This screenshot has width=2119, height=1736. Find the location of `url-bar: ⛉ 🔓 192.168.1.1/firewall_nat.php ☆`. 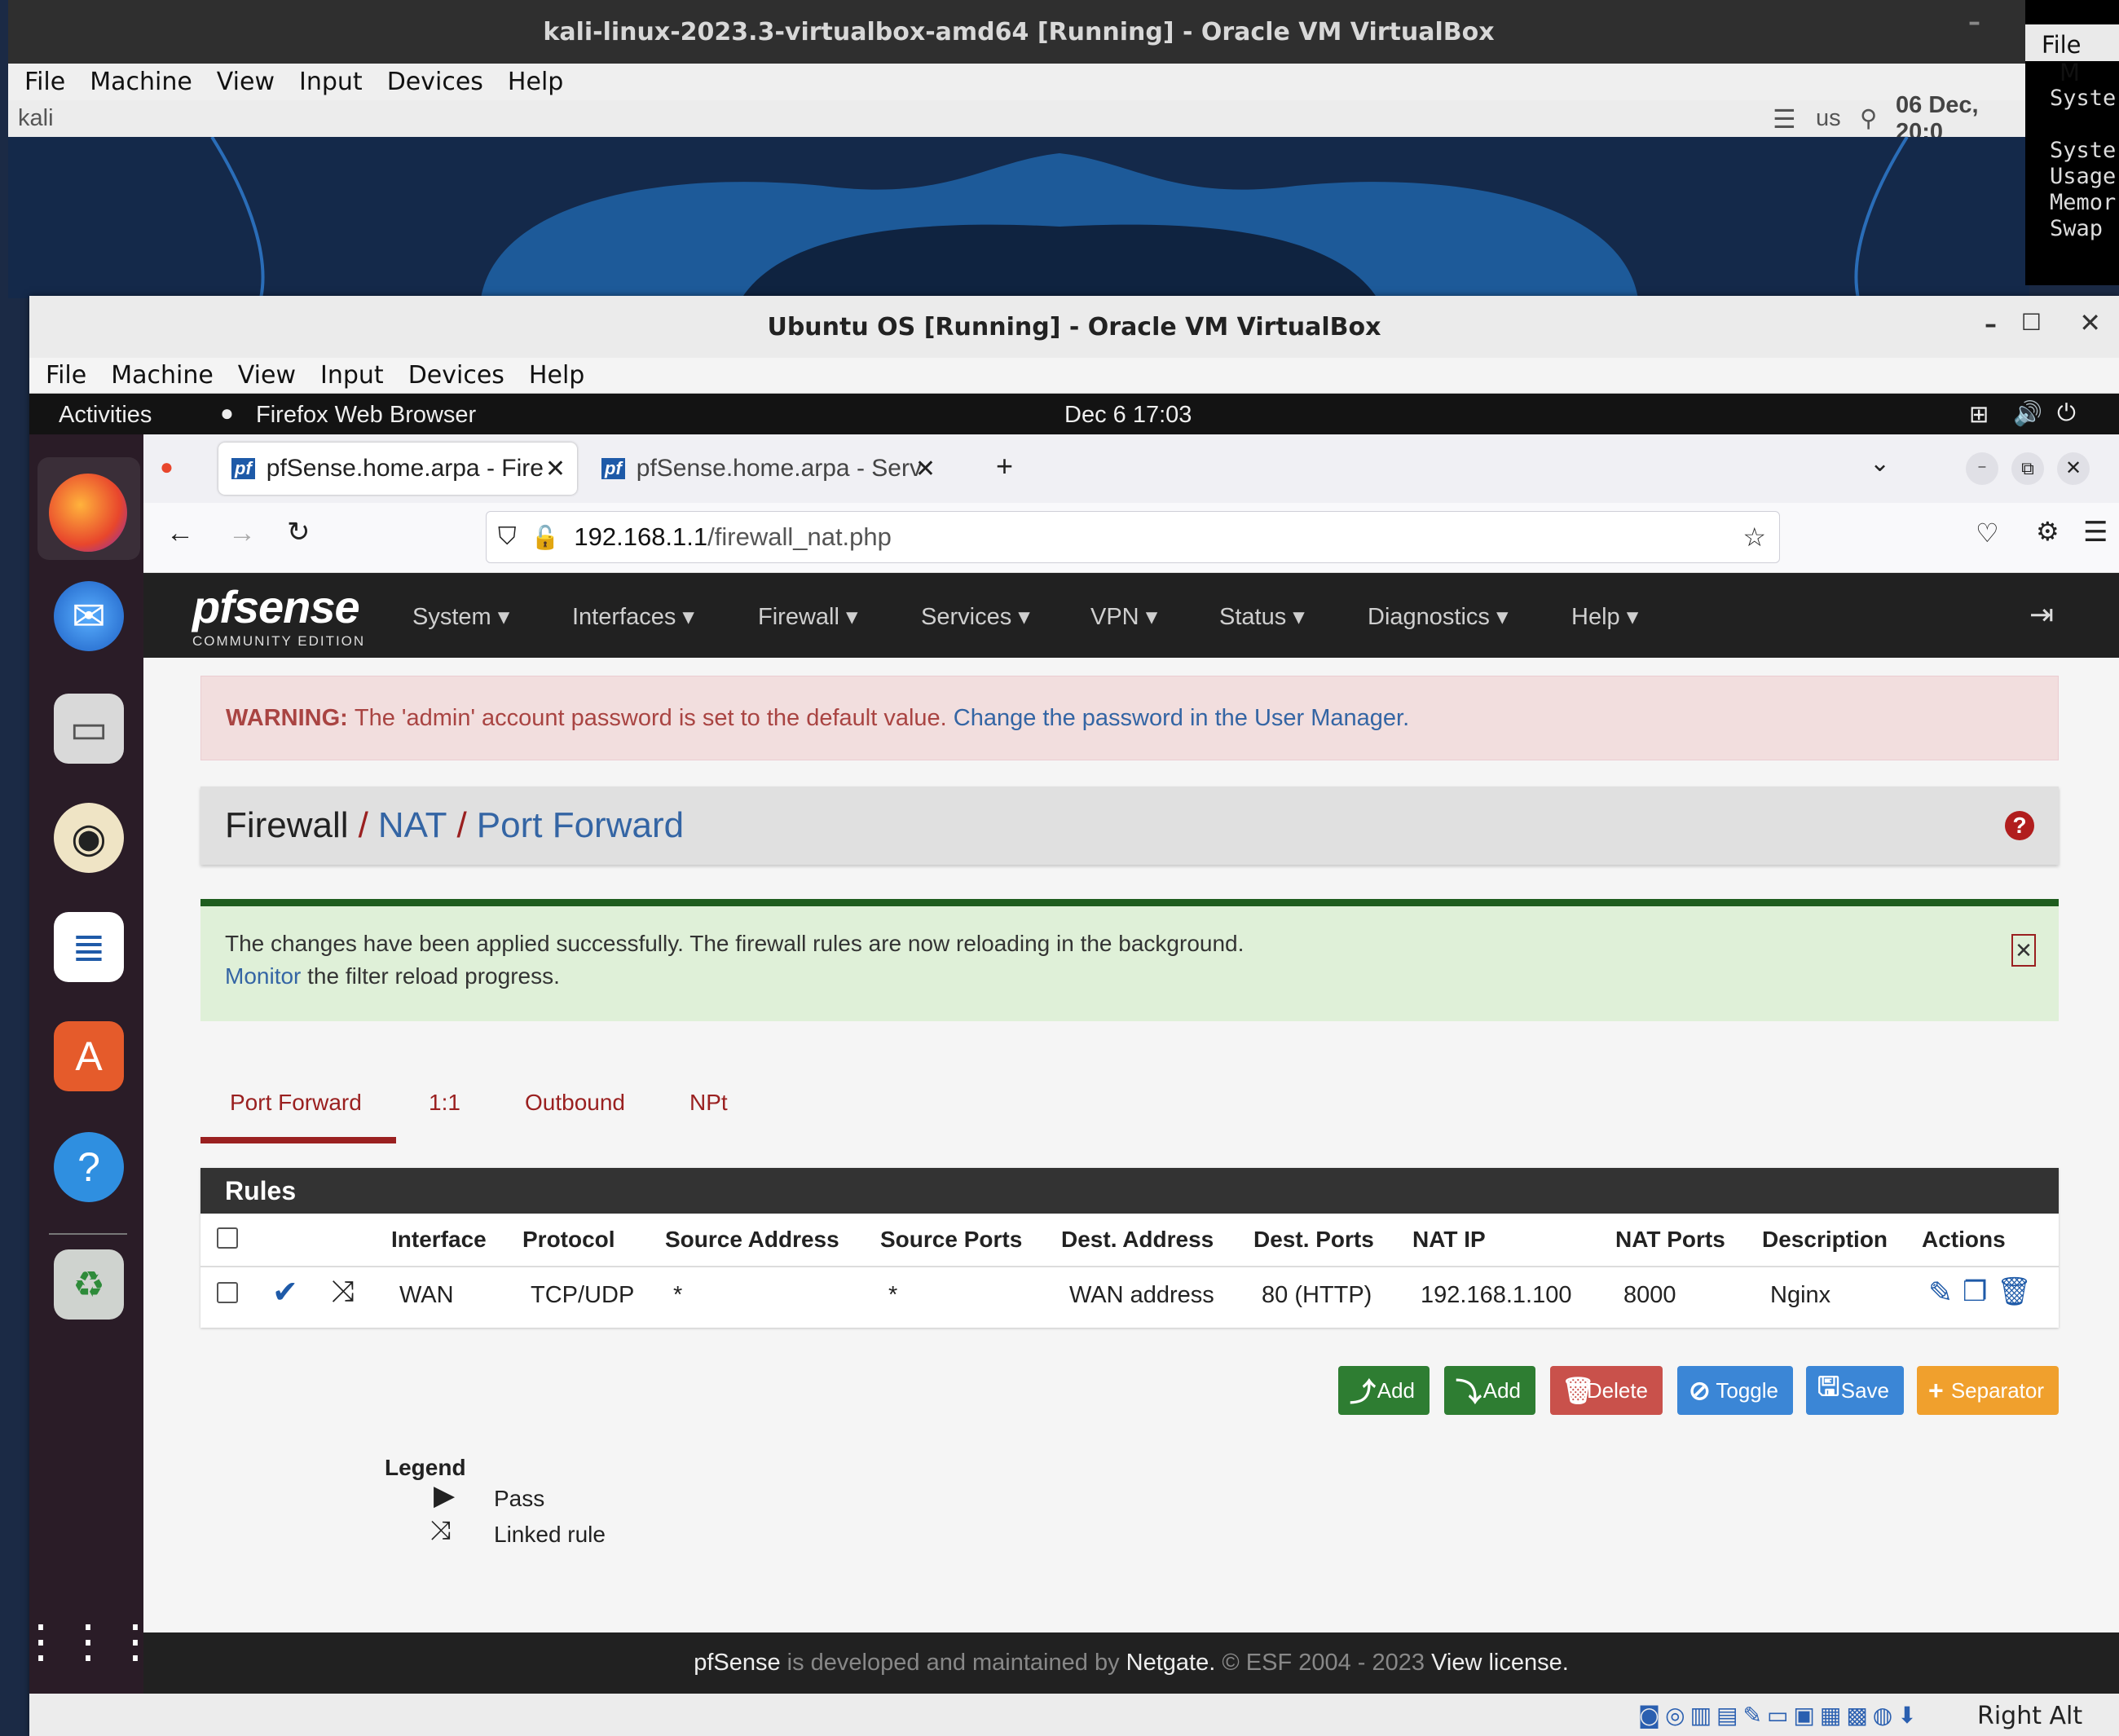

url-bar: ⛉ 🔓 192.168.1.1/firewall_nat.php ☆ is located at coordinates (1133, 537).